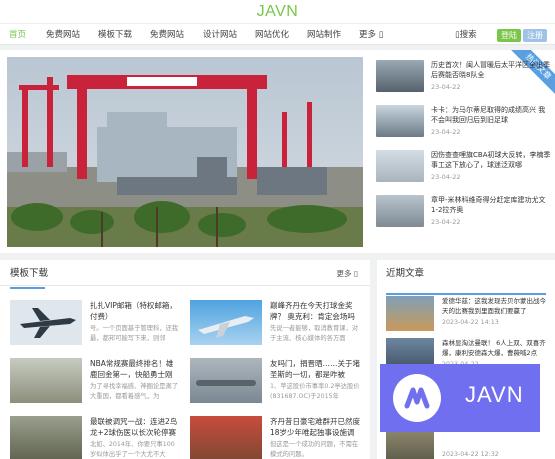  Describe the element at coordinates (135, 311) in the screenshot. I see `post-title: 扎扎VIP邮箱（特权邮箱，付费）` at that location.